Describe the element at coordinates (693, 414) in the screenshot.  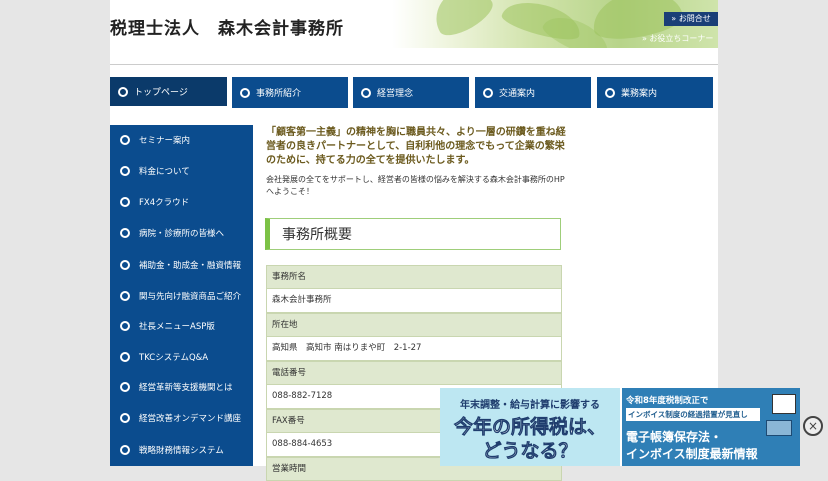
I see `banner-line: インボイス制度の経過措置が見直し` at that location.